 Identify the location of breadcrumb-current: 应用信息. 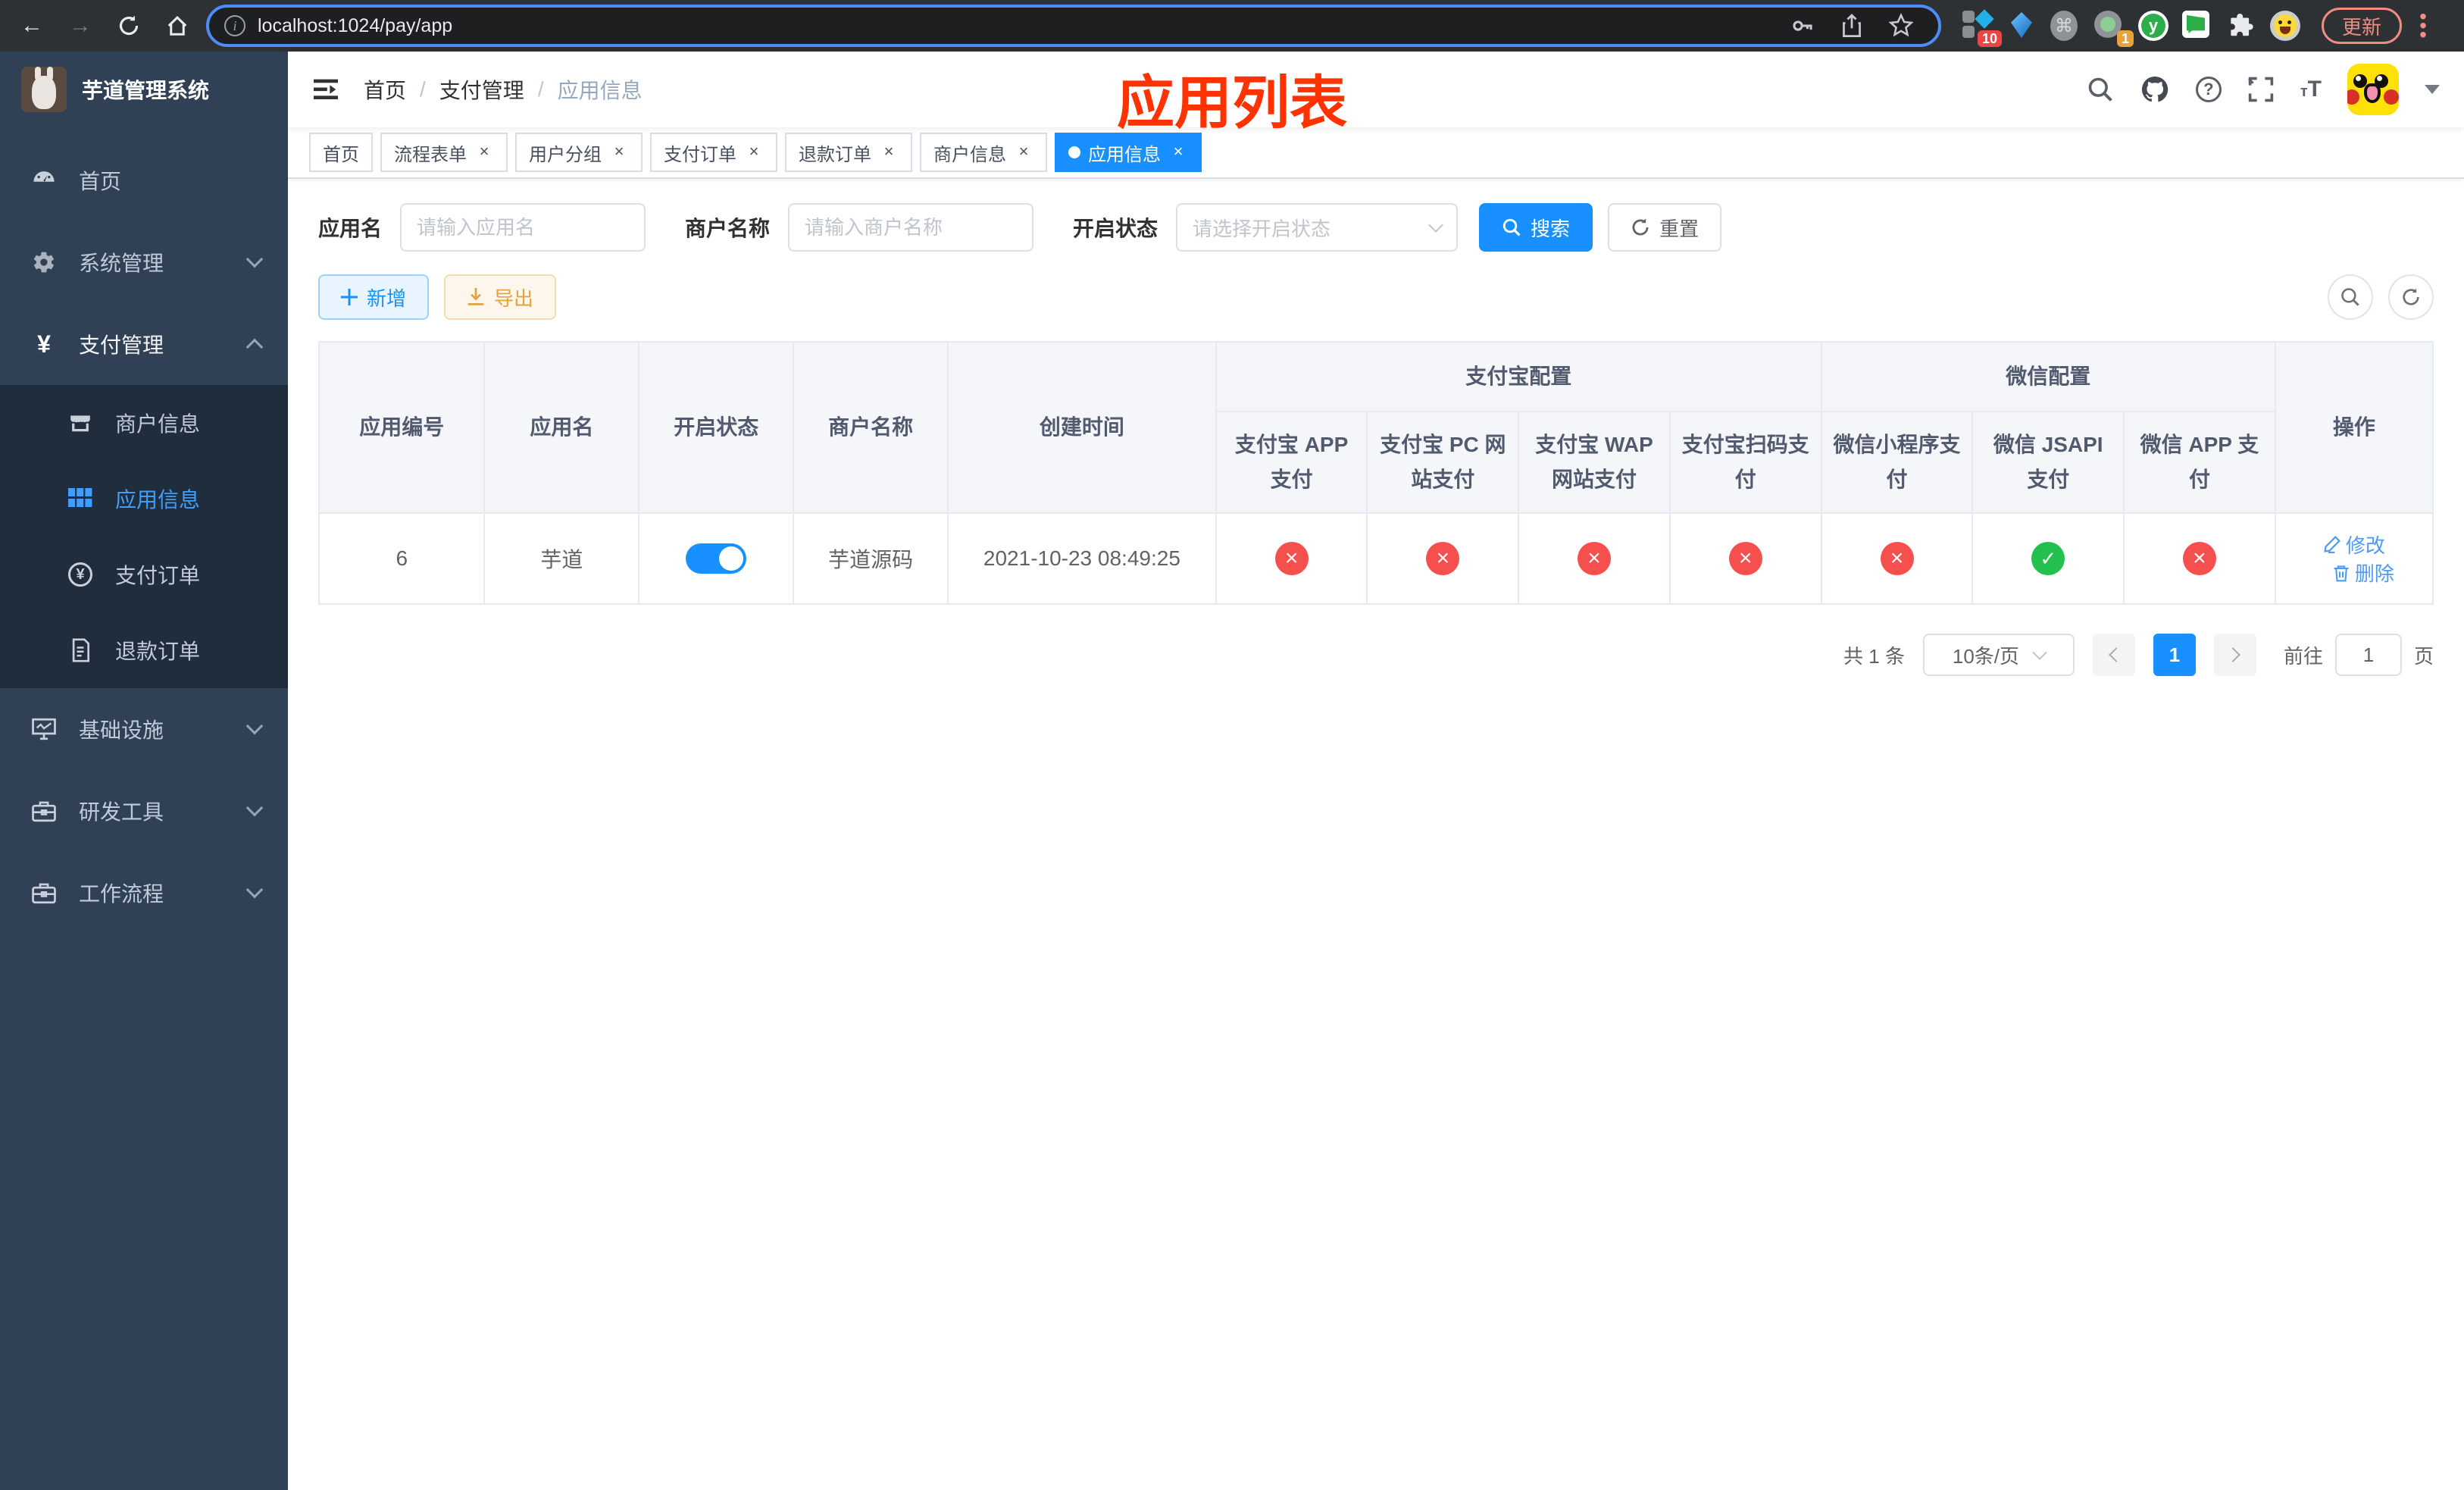
(600, 90).